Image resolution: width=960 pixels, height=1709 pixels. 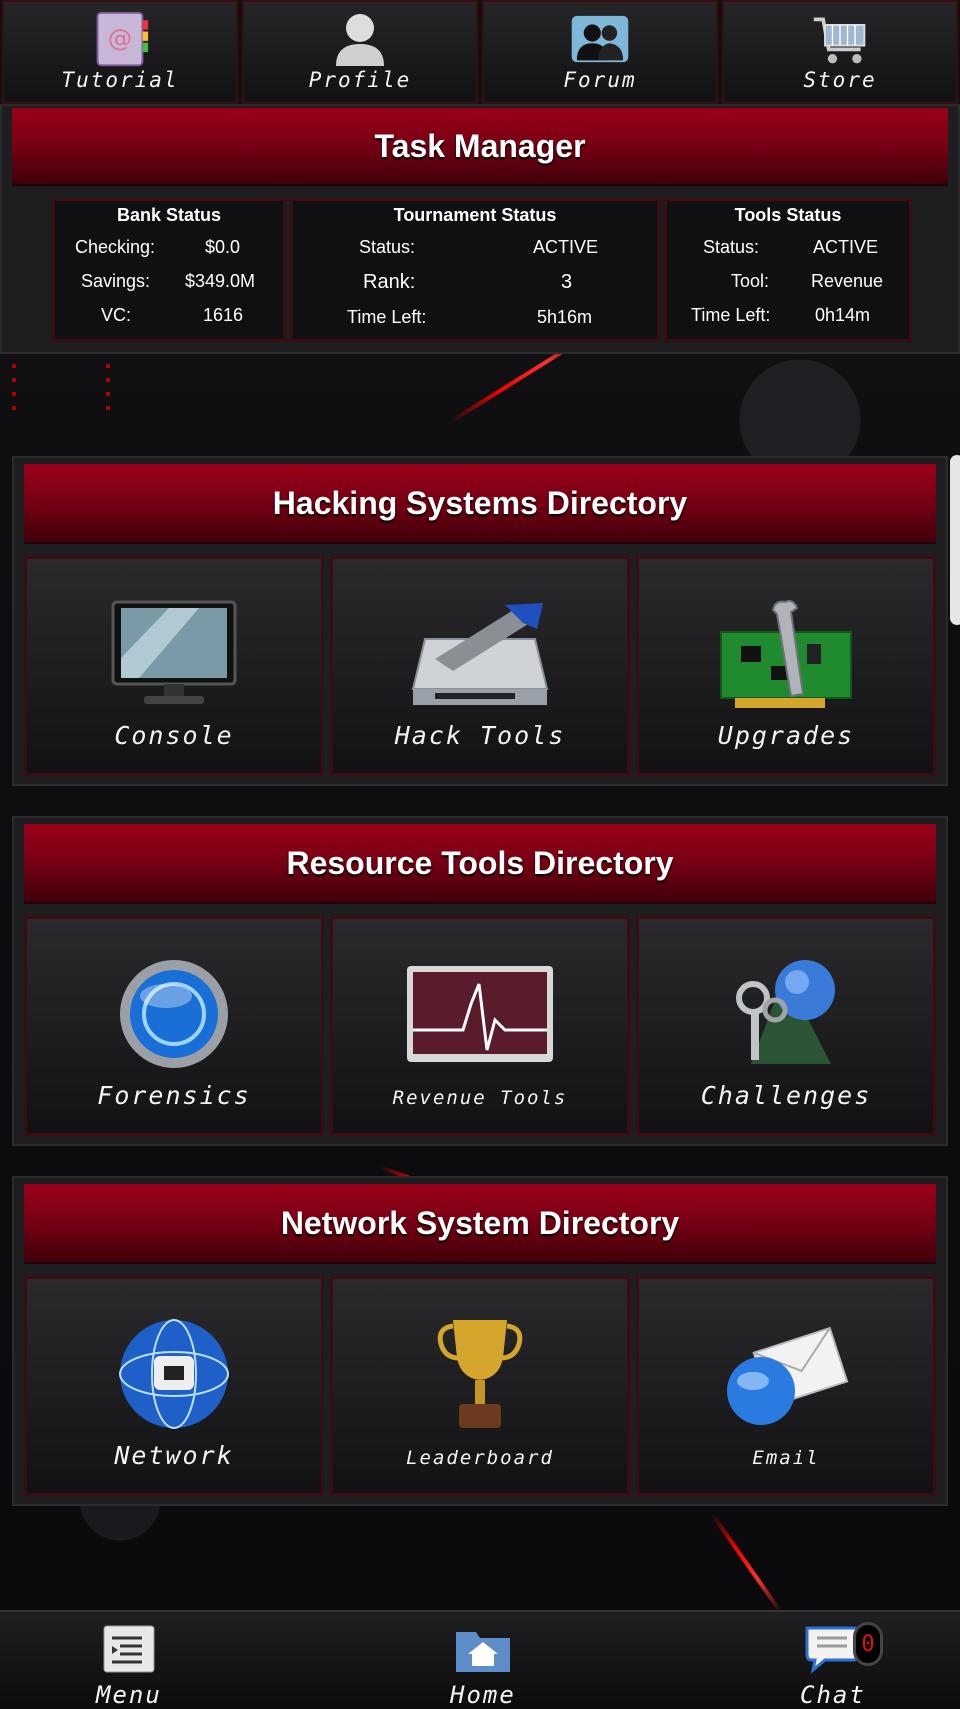 I want to click on tools-status-heading: Tools Status, so click(x=788, y=215).